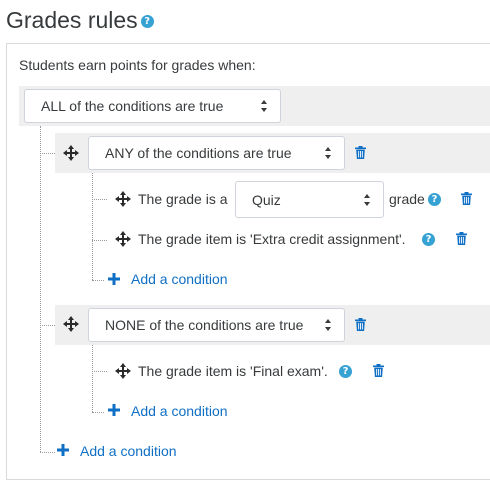 This screenshot has height=487, width=490. I want to click on none-operator-value: NONE of the conditions are true, so click(204, 325).